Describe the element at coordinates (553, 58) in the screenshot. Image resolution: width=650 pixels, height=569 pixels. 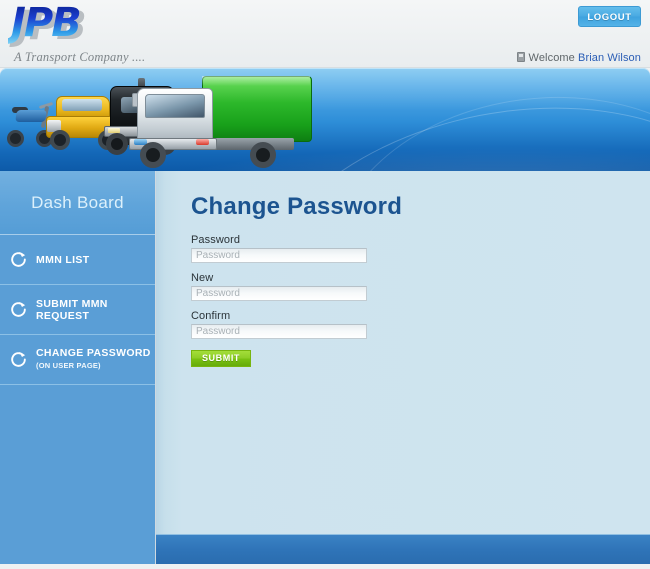
I see `welcome-prefix: Welcome` at that location.